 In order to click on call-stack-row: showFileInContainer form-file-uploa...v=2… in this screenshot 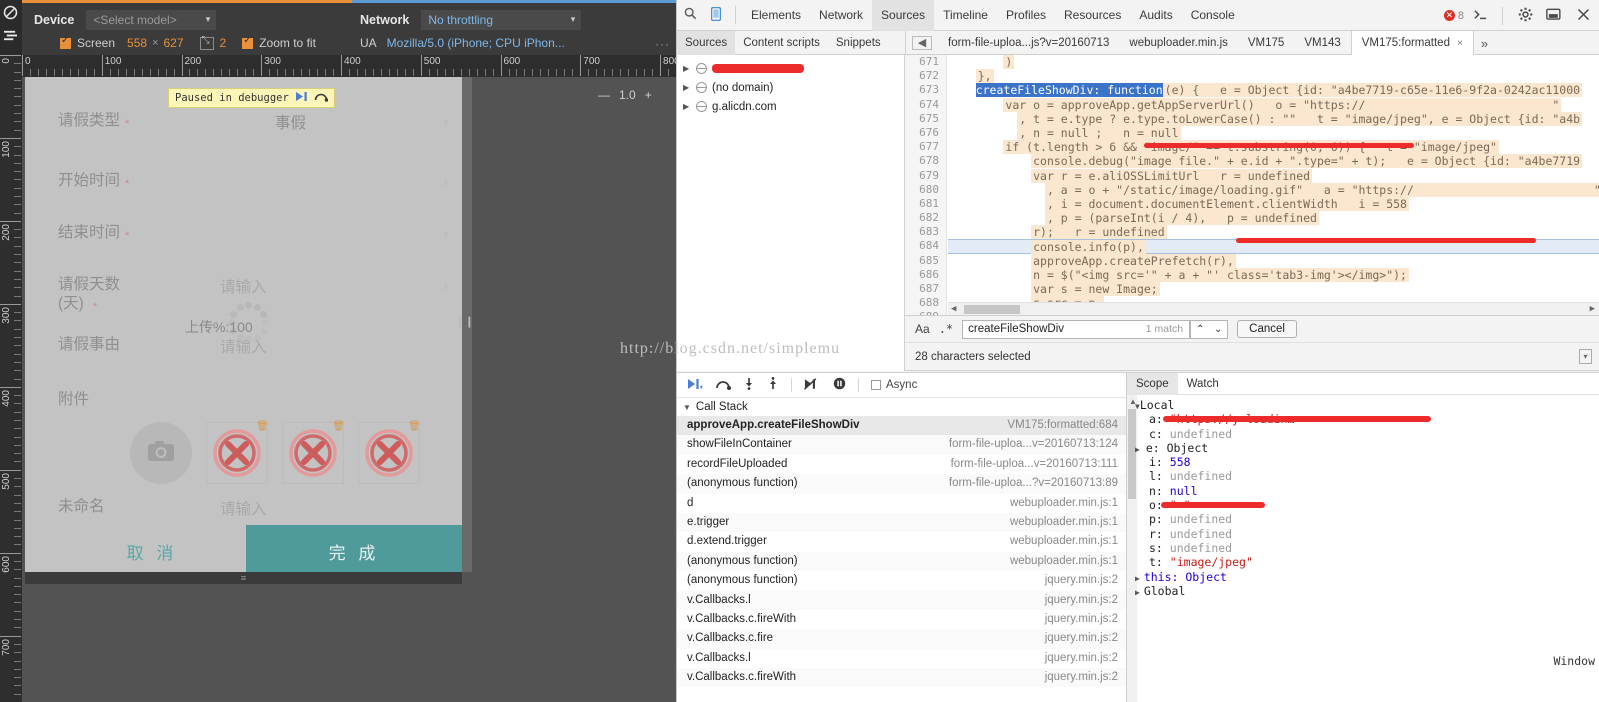, I will do `click(901, 445)`.